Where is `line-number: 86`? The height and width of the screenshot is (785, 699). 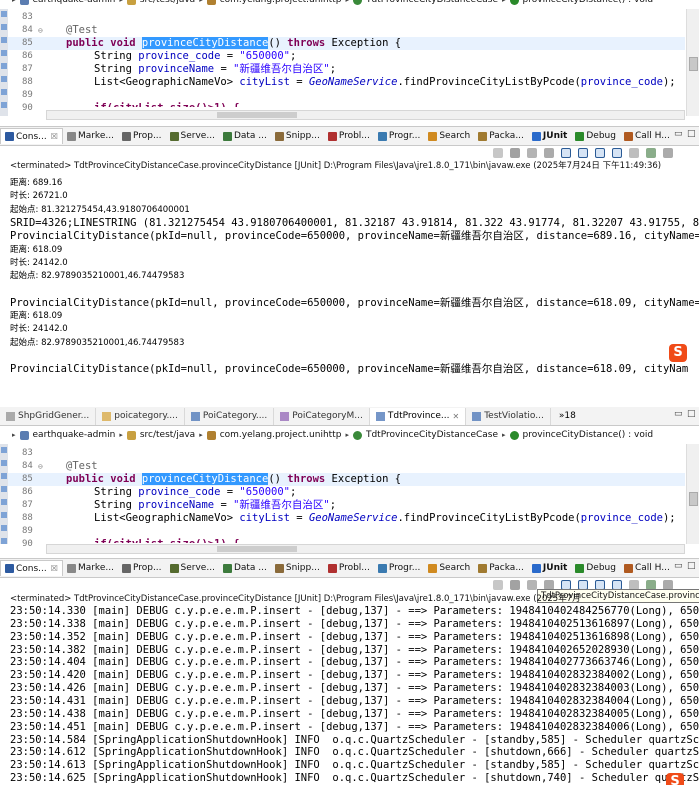
line-number: 86 is located at coordinates (27, 492).